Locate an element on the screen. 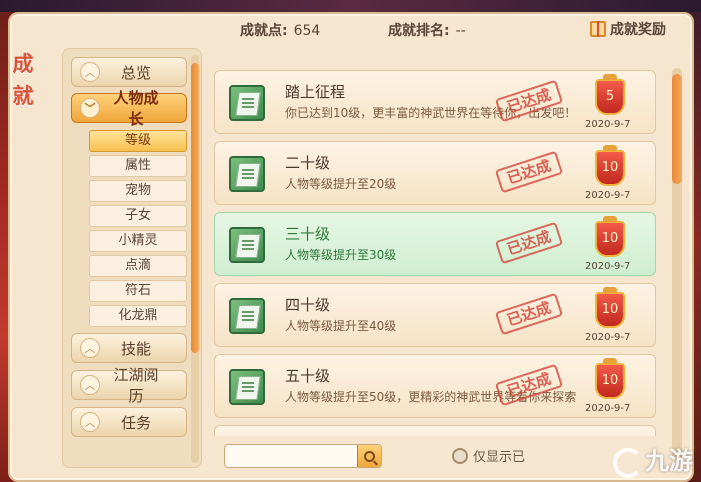 The width and height of the screenshot is (701, 482). nav-skills: ︿ 技能 is located at coordinates (129, 348).